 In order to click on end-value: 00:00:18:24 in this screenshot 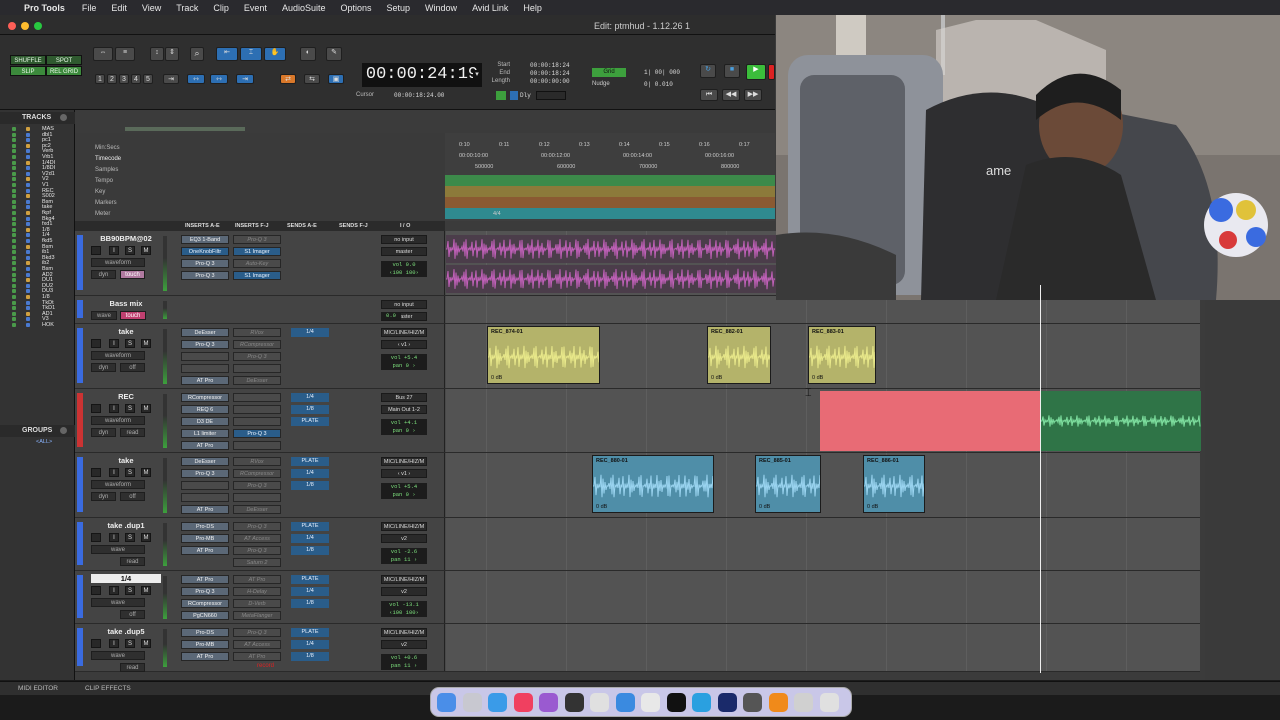, I will do `click(550, 73)`.